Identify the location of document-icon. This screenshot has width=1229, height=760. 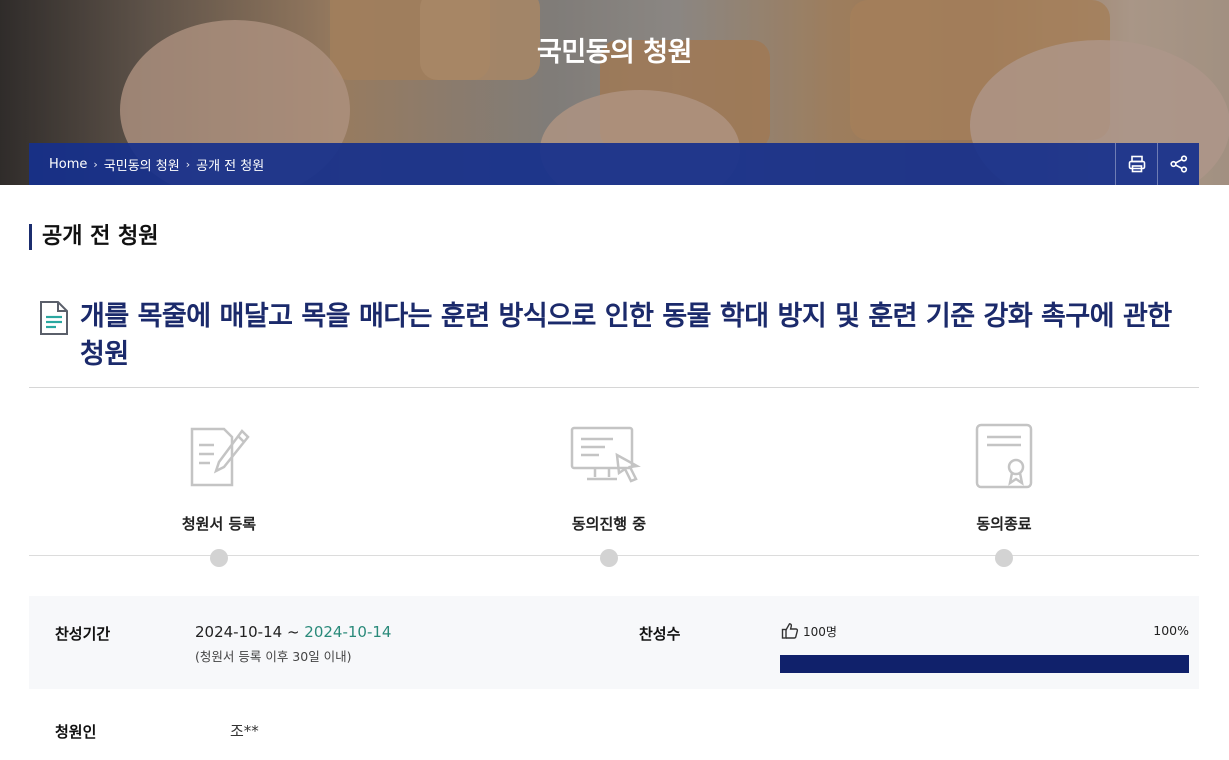
(54, 318).